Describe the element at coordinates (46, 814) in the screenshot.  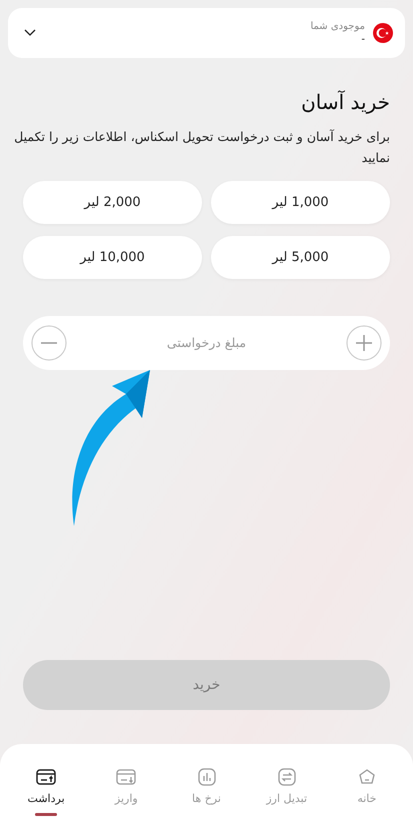
I see `selected-indicator` at that location.